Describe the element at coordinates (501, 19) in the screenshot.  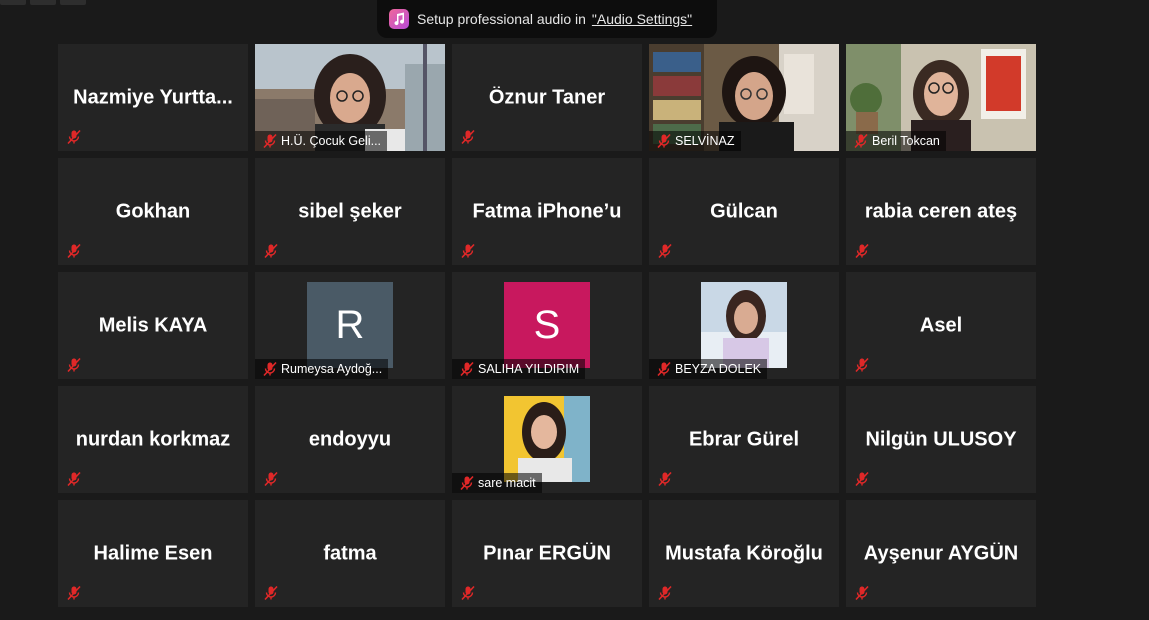
I see `notice-text: Setup professional audio in` at that location.